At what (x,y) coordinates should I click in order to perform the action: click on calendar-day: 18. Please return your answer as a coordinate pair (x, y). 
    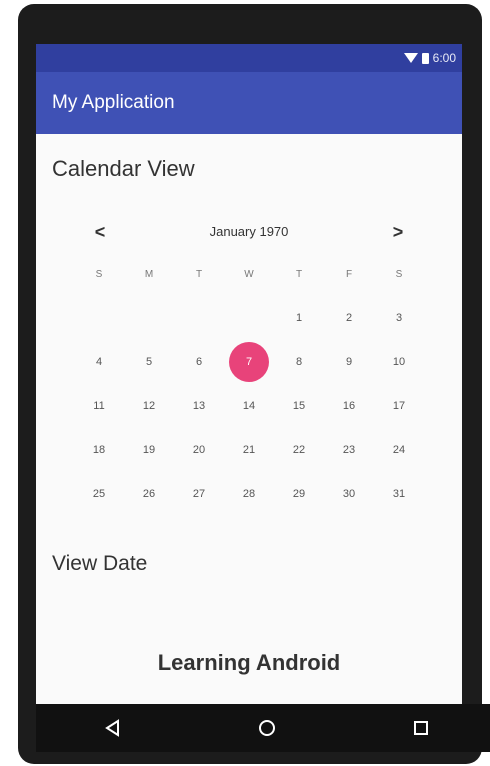
    Looking at the image, I should click on (99, 450).